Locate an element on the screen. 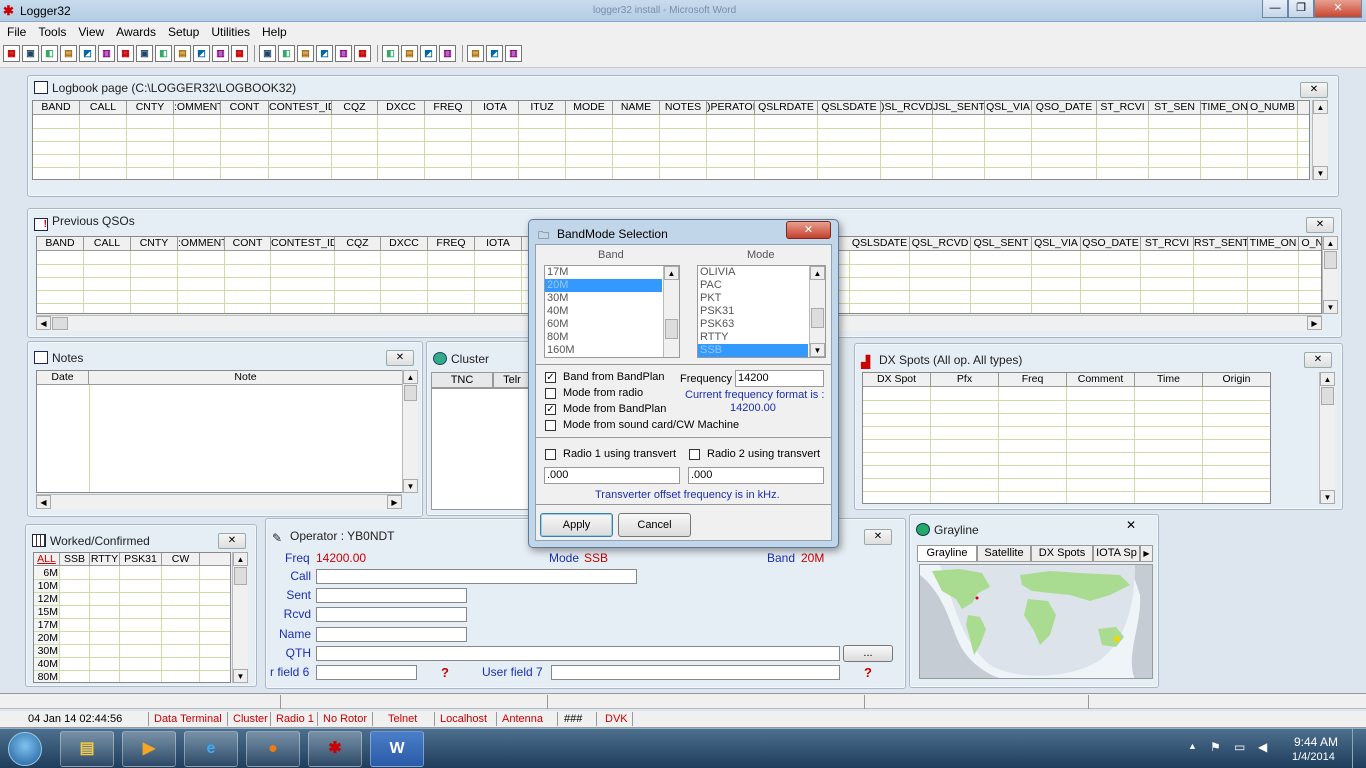  db-icon: ◧ is located at coordinates (390, 53).